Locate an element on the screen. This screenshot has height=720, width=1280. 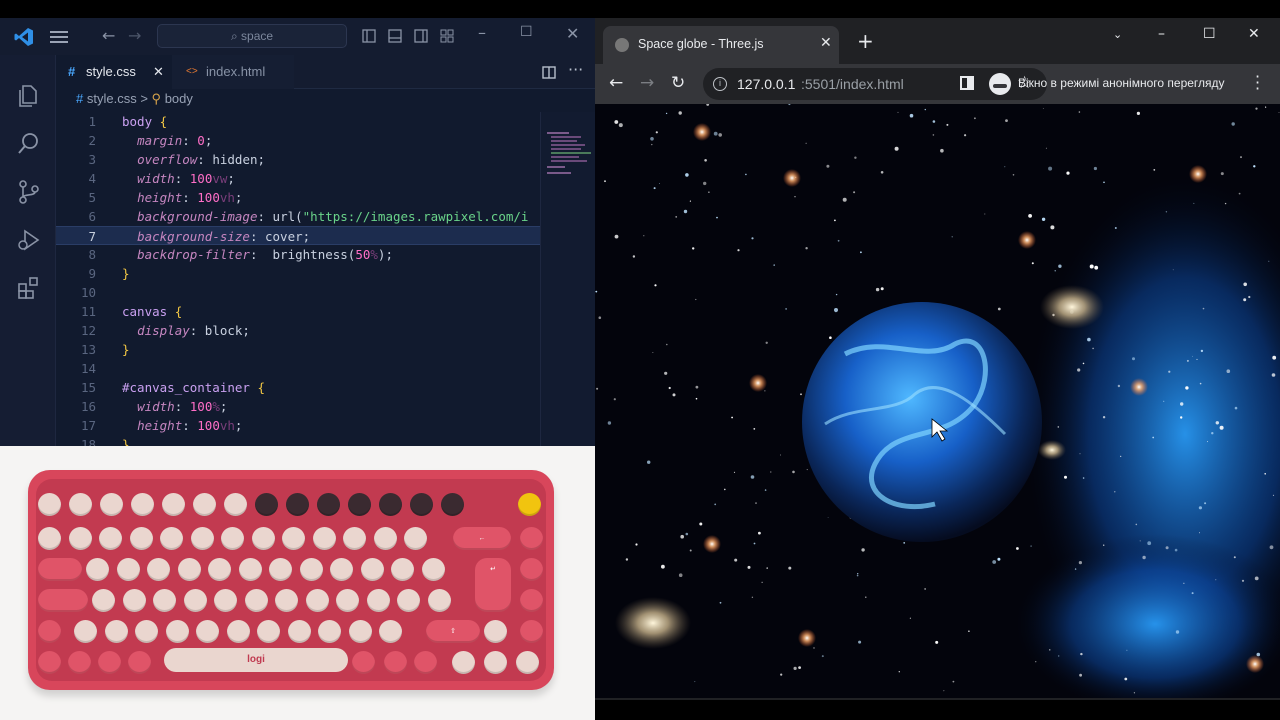
line-number: 10 is located at coordinates (88, 292).